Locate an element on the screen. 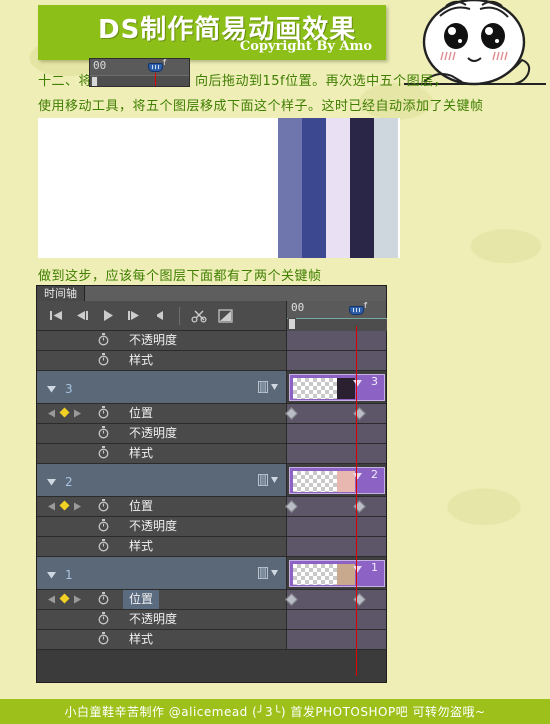  tab-timeline: 时间轴 is located at coordinates (61, 293).